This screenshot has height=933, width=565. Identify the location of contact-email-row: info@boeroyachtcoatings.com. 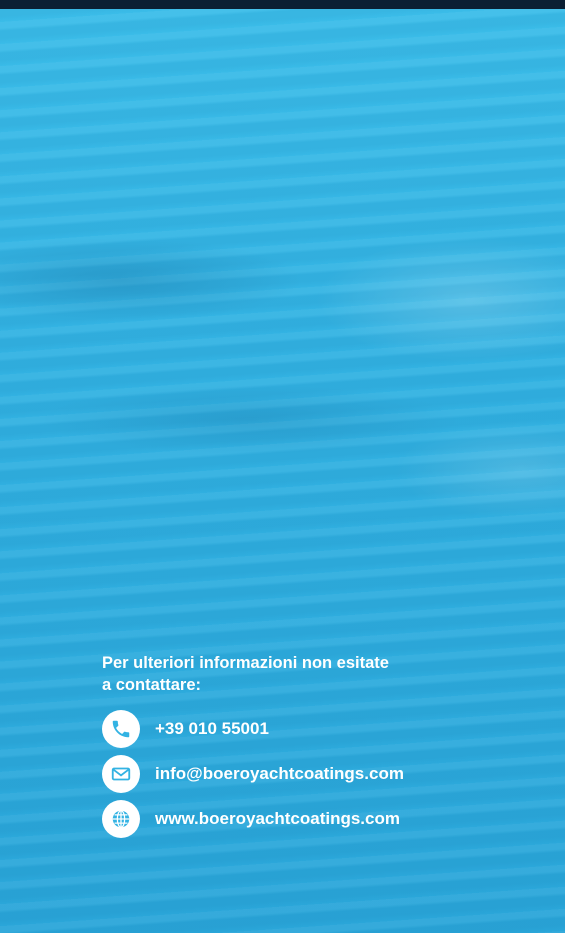
(282, 774).